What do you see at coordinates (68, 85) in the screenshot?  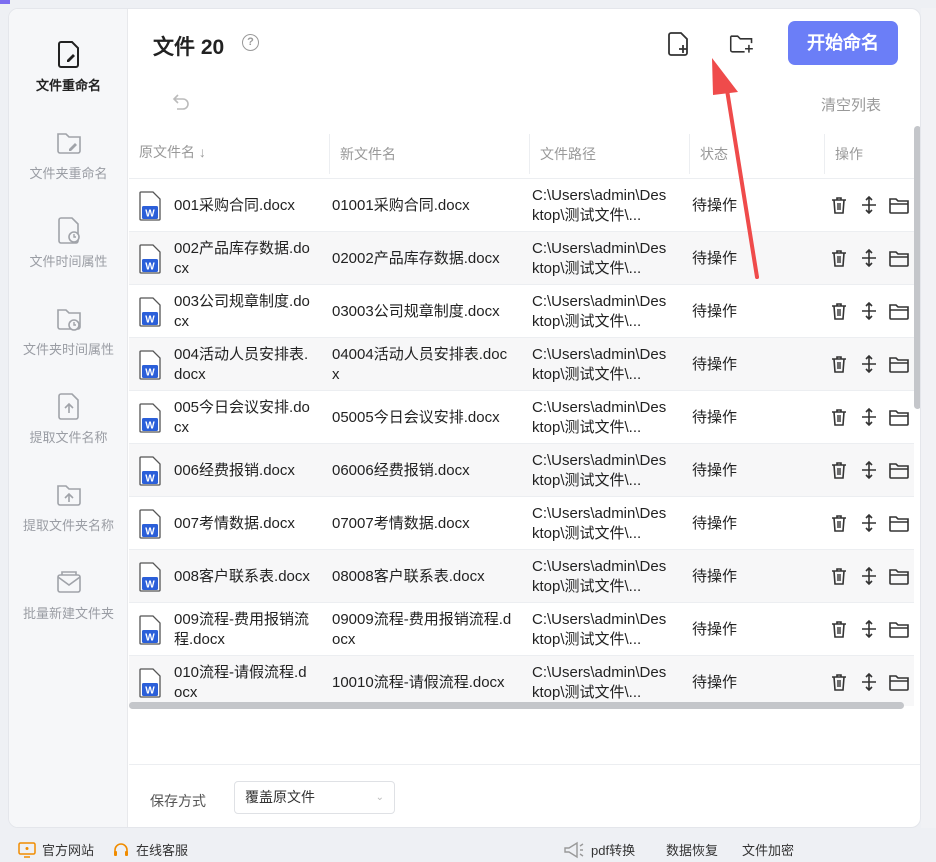 I see `sidebar-item-label: 文件重命名` at bounding box center [68, 85].